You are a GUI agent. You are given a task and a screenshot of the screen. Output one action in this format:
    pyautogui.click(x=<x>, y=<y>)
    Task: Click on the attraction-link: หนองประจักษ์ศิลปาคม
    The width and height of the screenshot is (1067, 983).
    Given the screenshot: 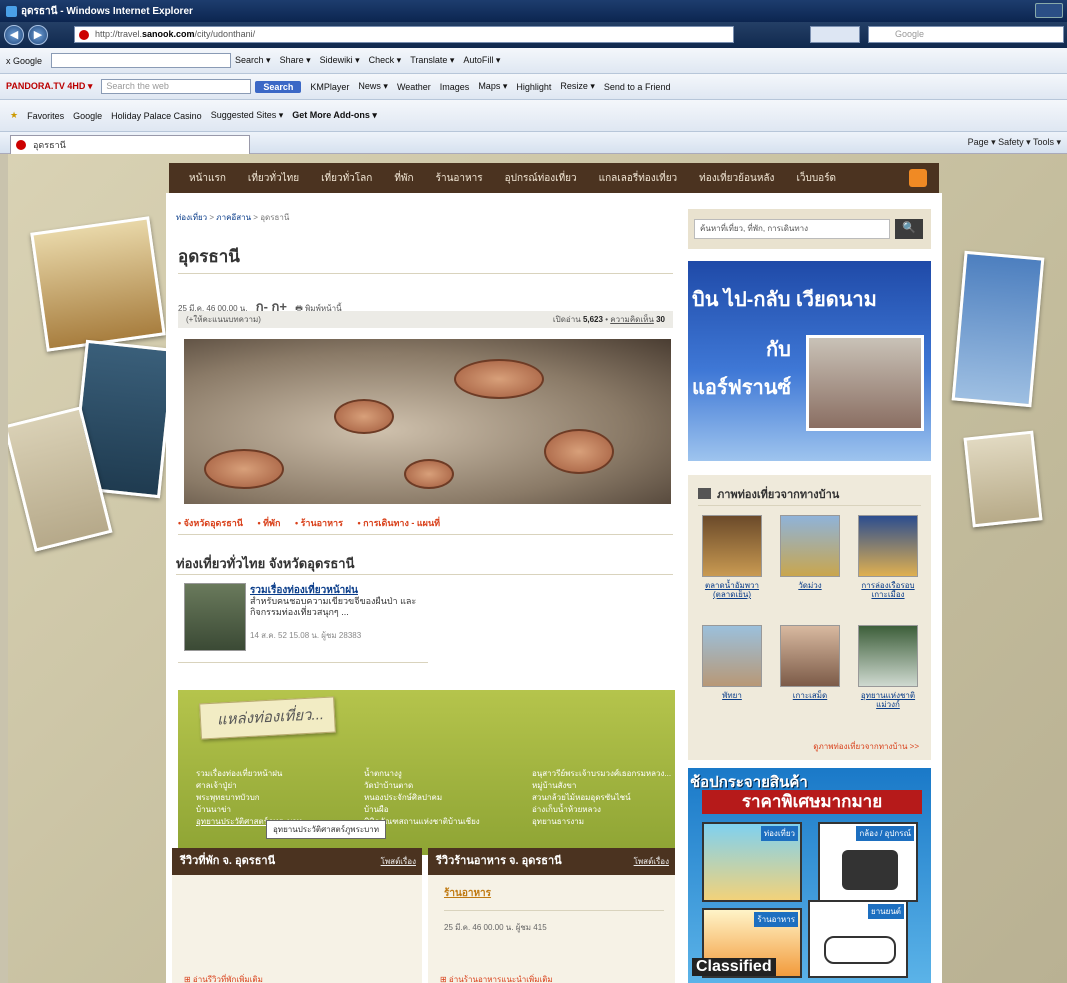 What is the action you would take?
    pyautogui.click(x=422, y=798)
    